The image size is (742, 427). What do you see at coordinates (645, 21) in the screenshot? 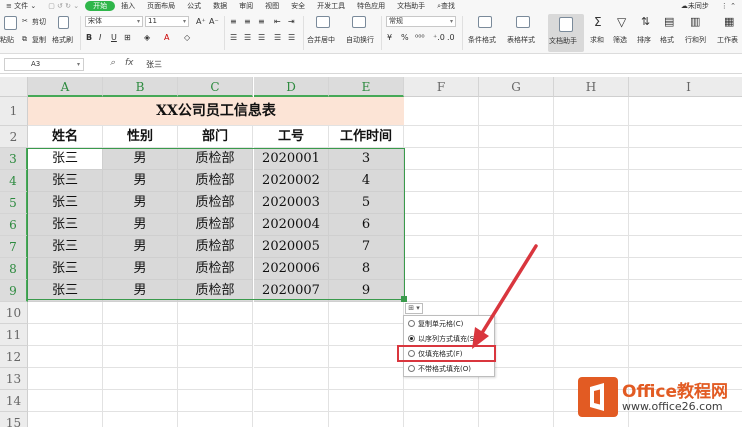
I see `sort-icon: ⇅` at bounding box center [645, 21].